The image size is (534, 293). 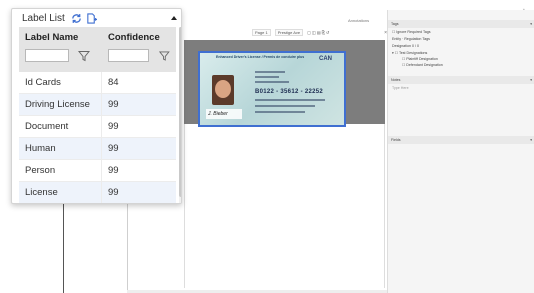 I want to click on label-name-cell: Human, so click(x=60, y=148).